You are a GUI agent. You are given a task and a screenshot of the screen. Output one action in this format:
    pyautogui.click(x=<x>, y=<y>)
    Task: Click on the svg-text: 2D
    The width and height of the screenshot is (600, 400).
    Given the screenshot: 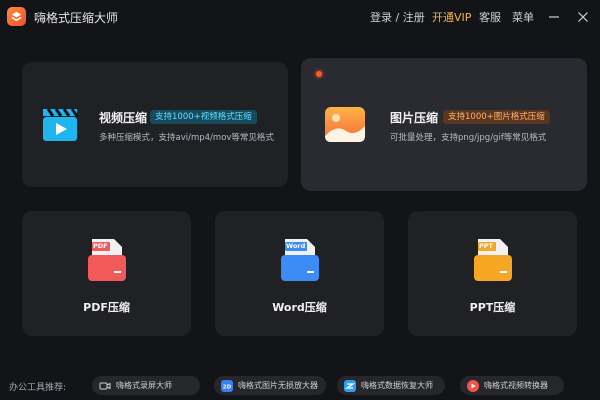 What is the action you would take?
    pyautogui.click(x=227, y=387)
    